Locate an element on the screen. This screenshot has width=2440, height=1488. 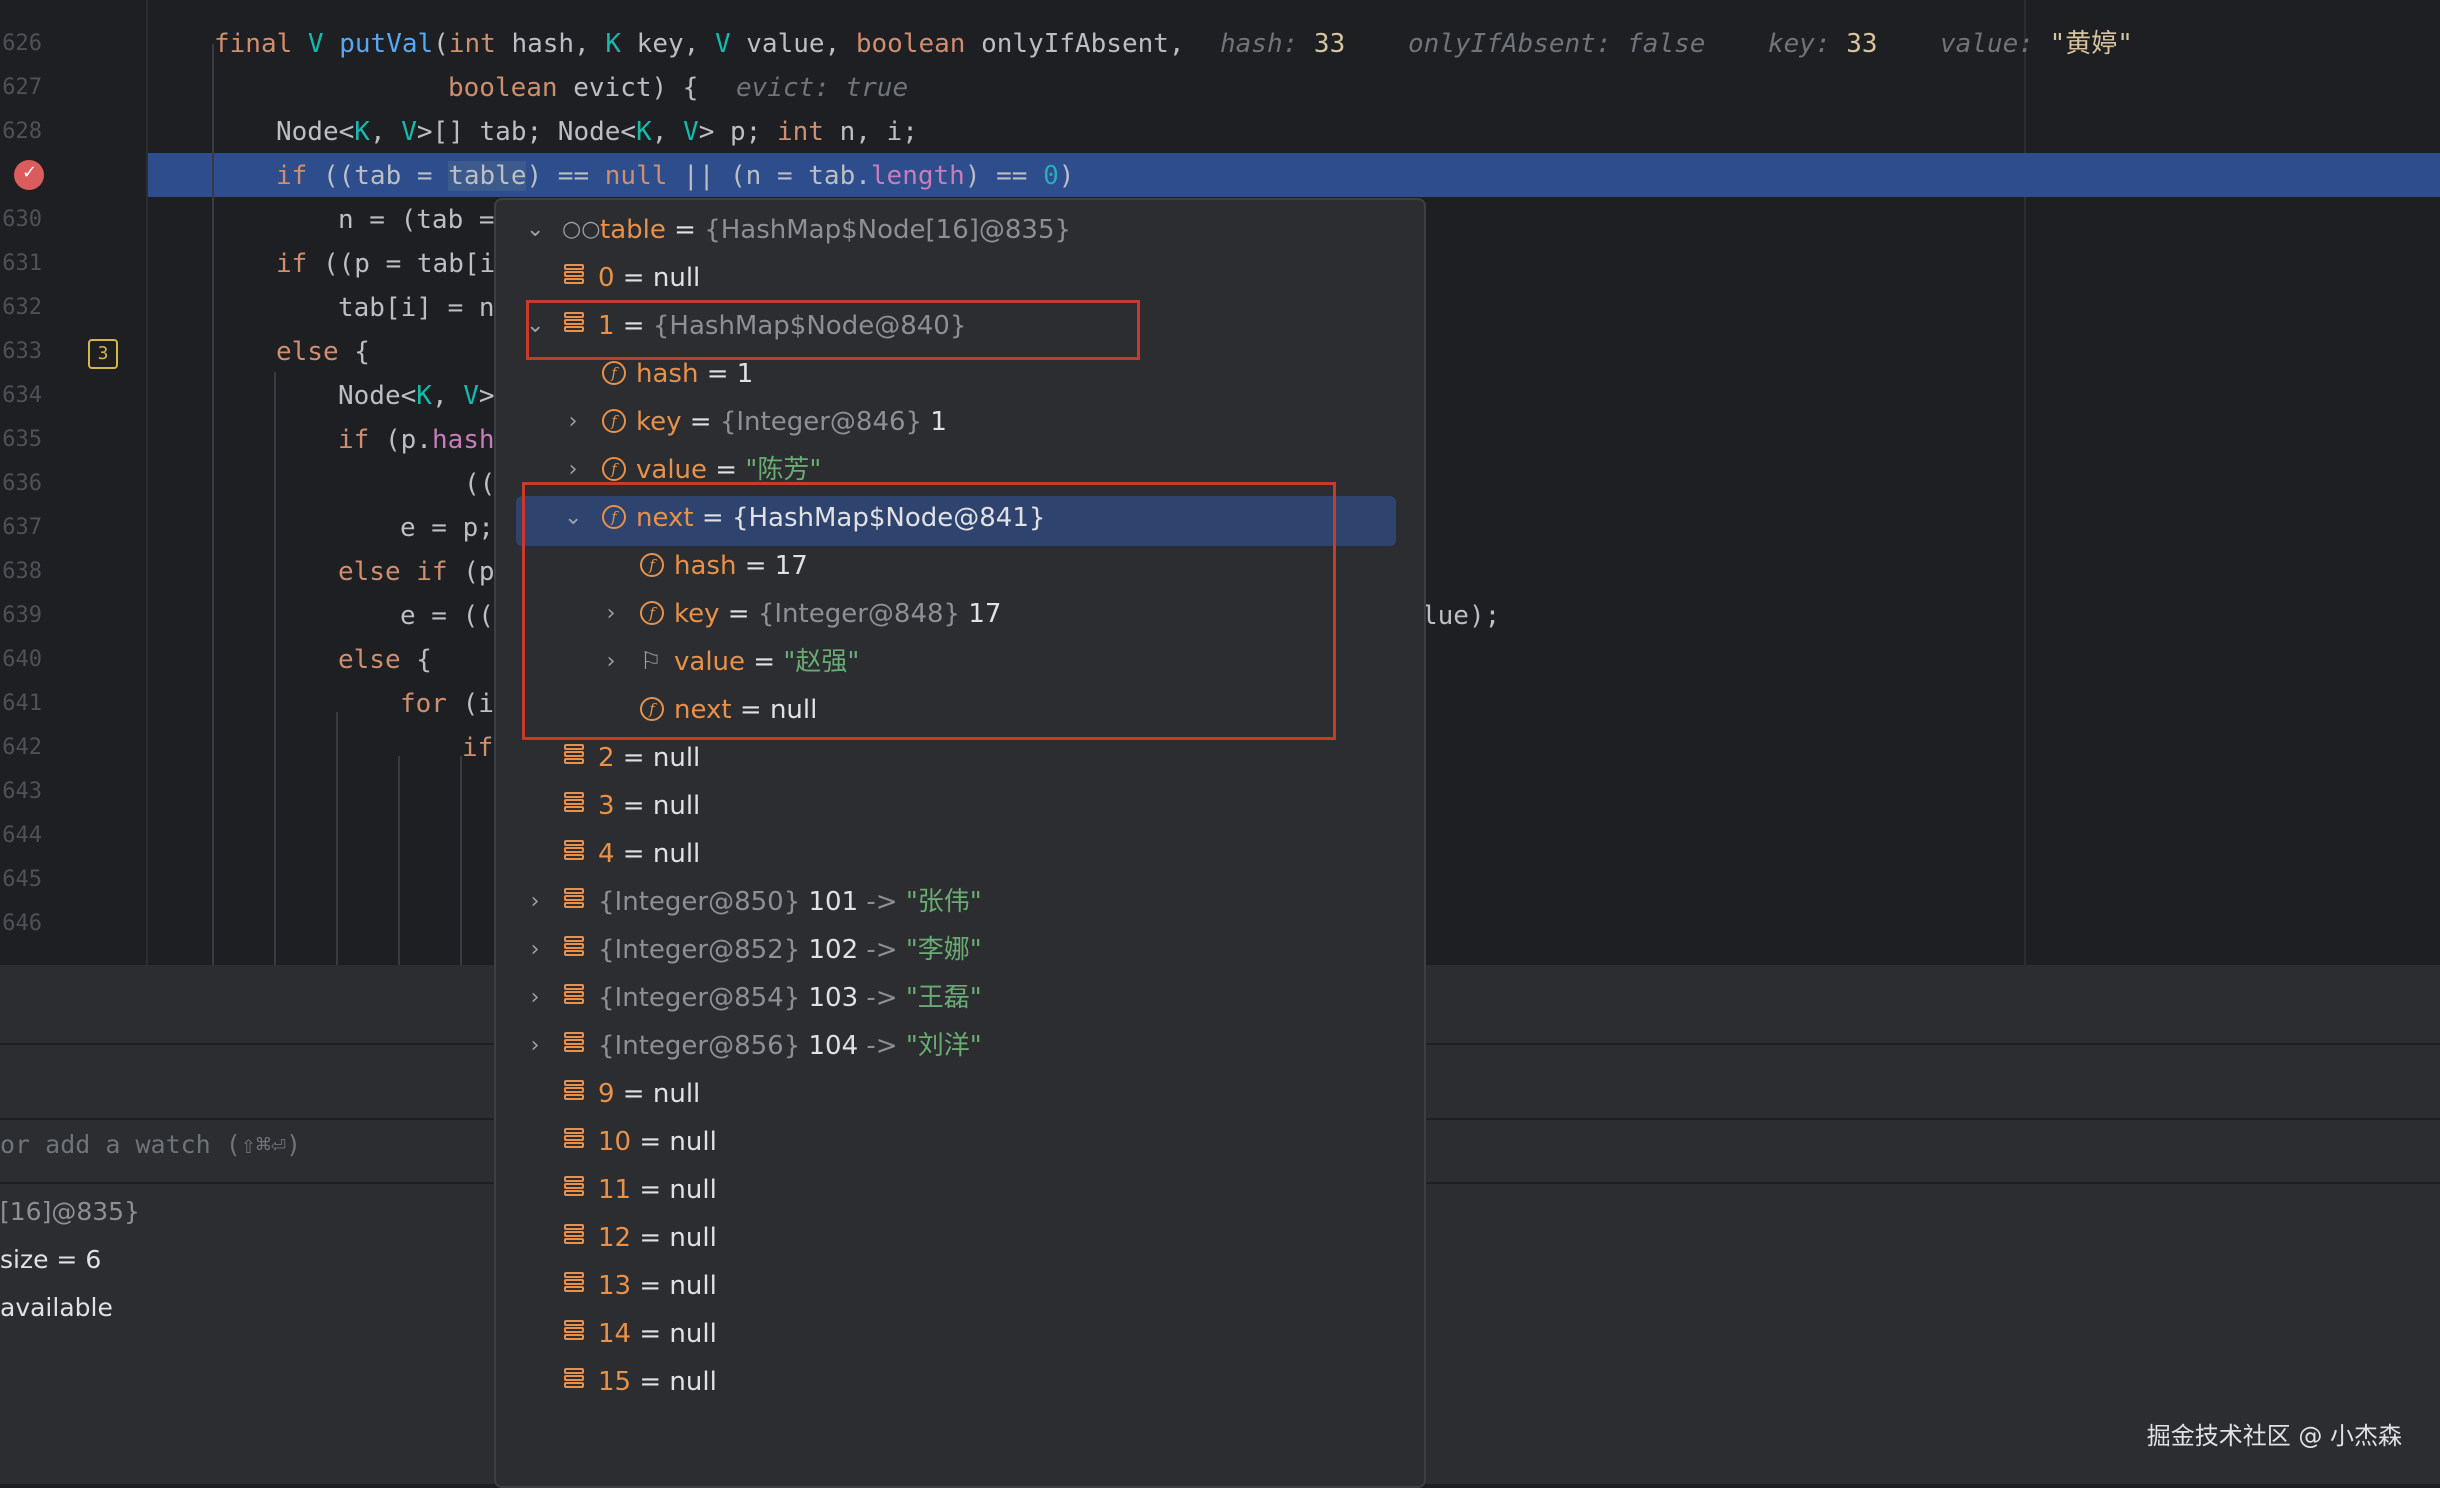
tree-node: 12 = null is located at coordinates (960, 1238).